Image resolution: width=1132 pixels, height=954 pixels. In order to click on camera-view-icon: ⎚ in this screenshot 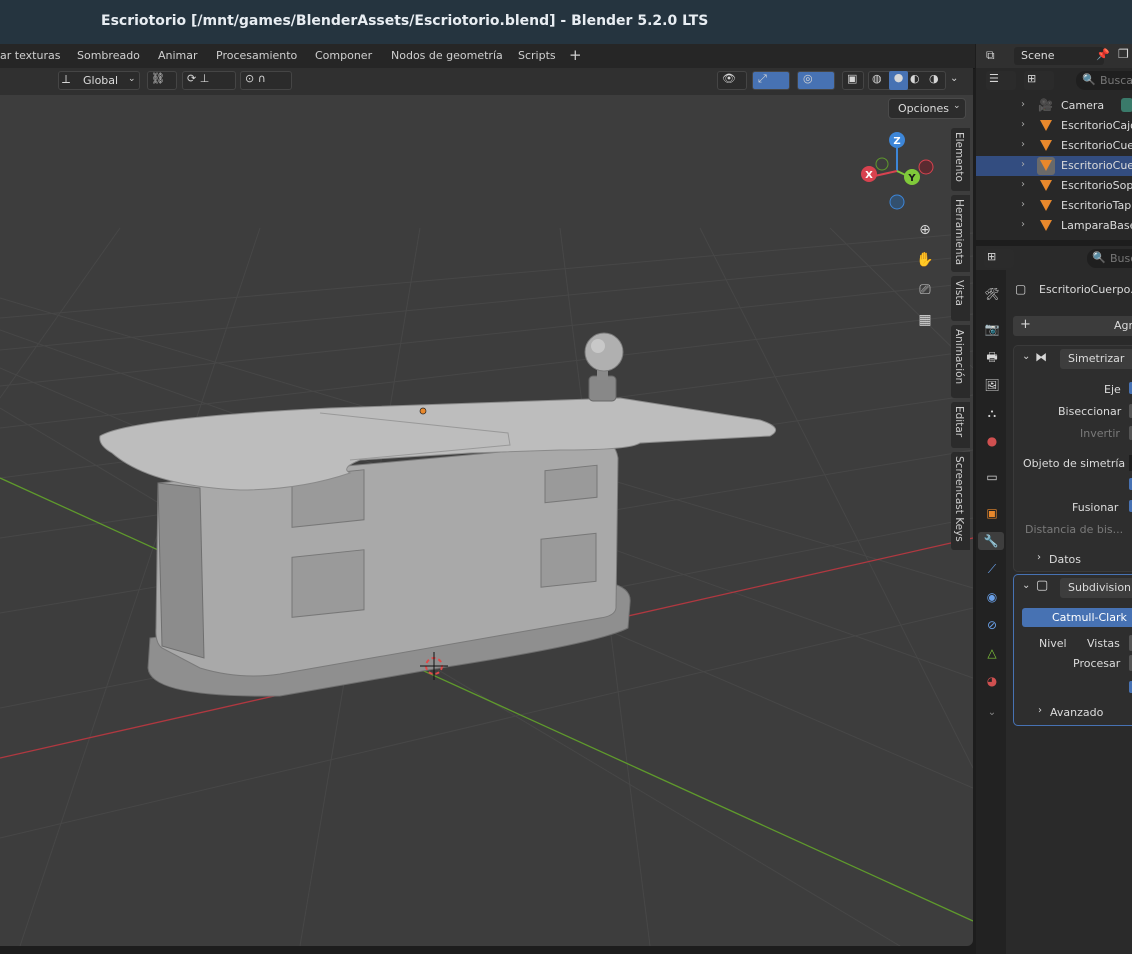, I will do `click(925, 290)`.